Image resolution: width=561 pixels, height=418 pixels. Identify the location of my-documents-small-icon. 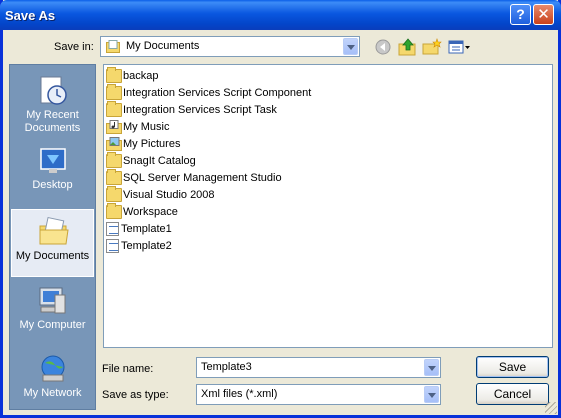
(113, 46).